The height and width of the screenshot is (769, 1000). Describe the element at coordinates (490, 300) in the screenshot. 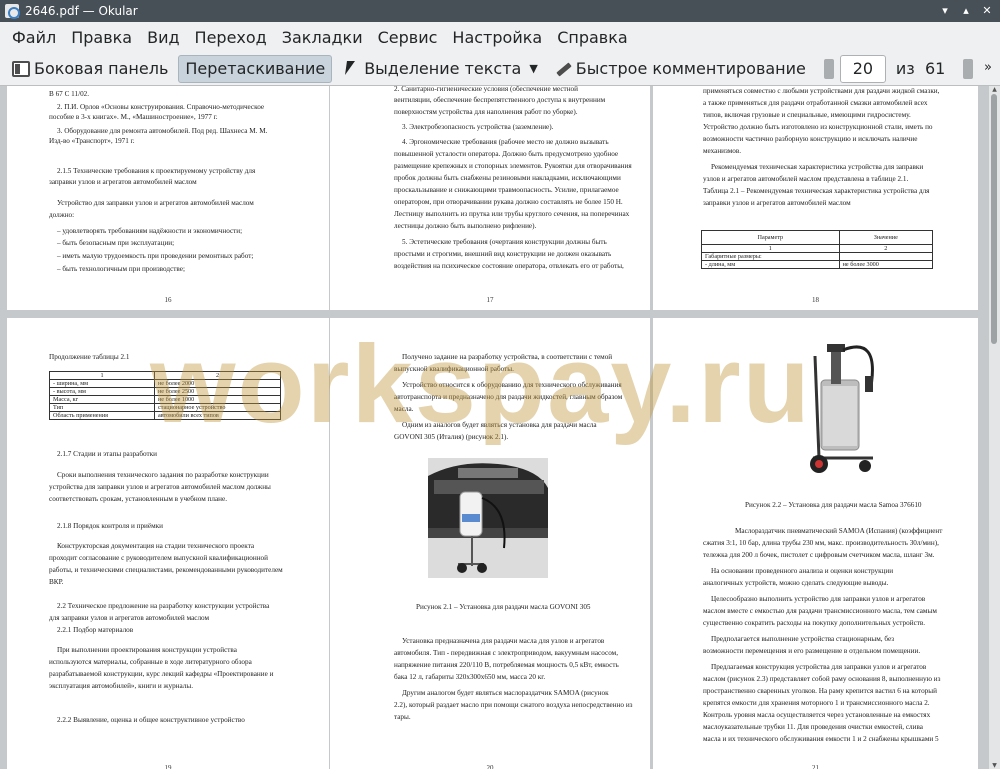

I see `page-number: 17` at that location.